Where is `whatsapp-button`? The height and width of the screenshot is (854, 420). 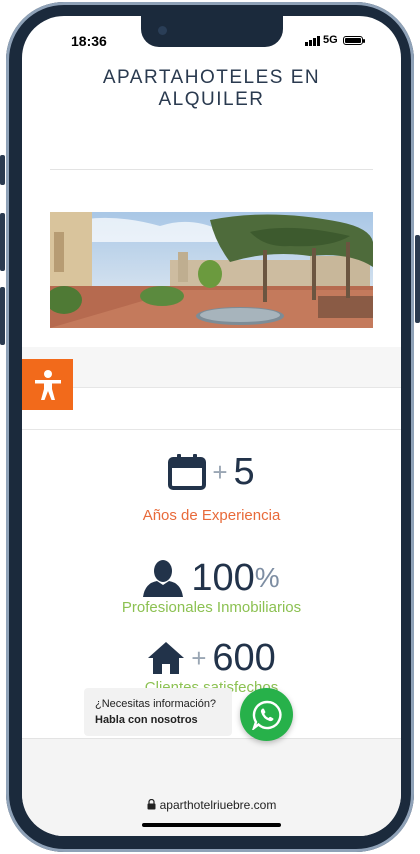
whatsapp-button is located at coordinates (266, 714).